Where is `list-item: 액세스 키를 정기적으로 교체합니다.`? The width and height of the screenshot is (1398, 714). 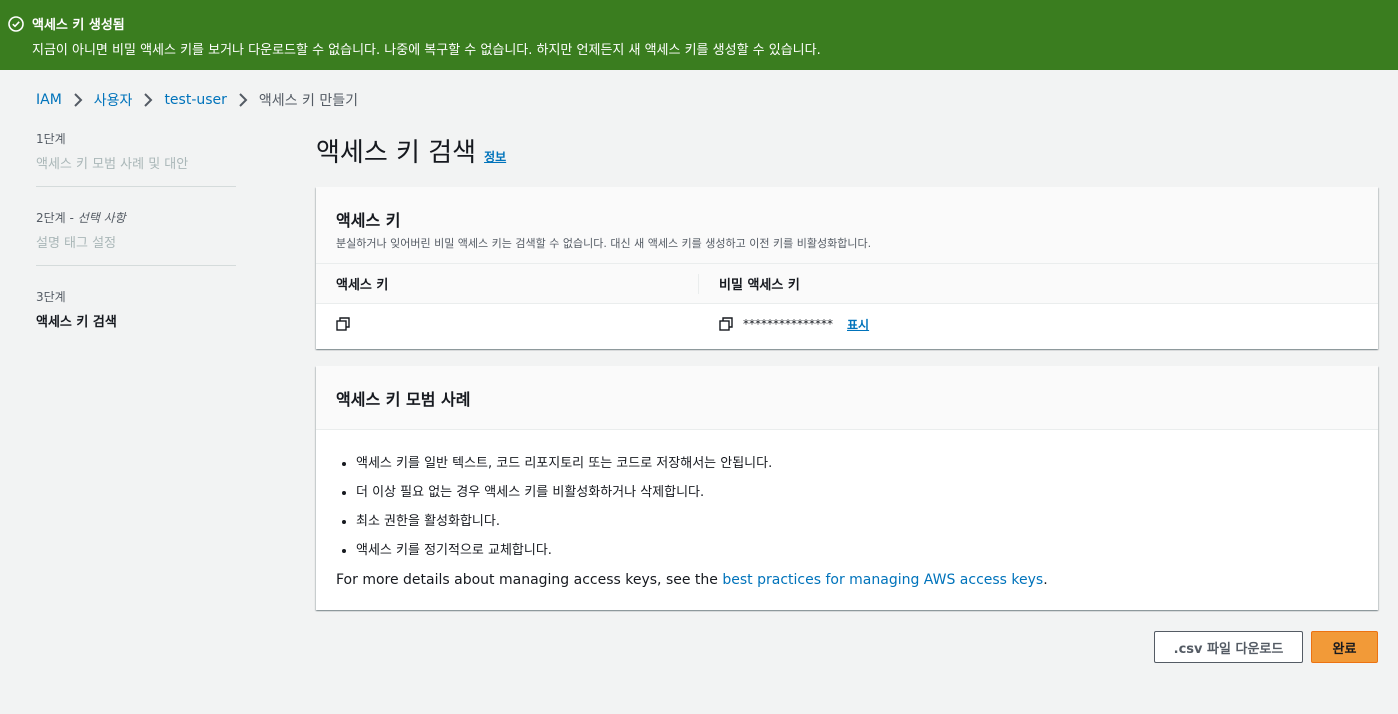 list-item: 액세스 키를 정기적으로 교체합니다. is located at coordinates (857, 548).